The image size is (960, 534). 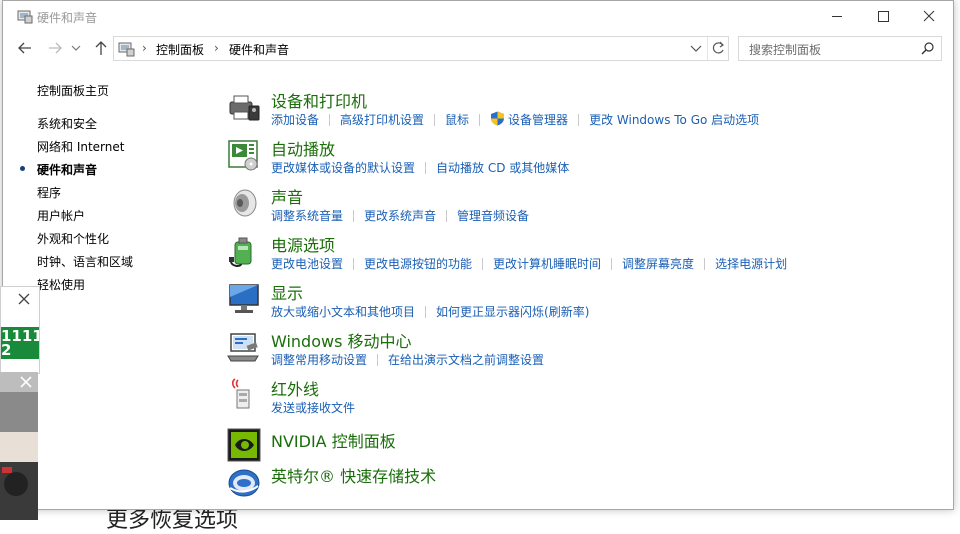 What do you see at coordinates (319, 100) in the screenshot?
I see `category-title: 设备和打印机` at bounding box center [319, 100].